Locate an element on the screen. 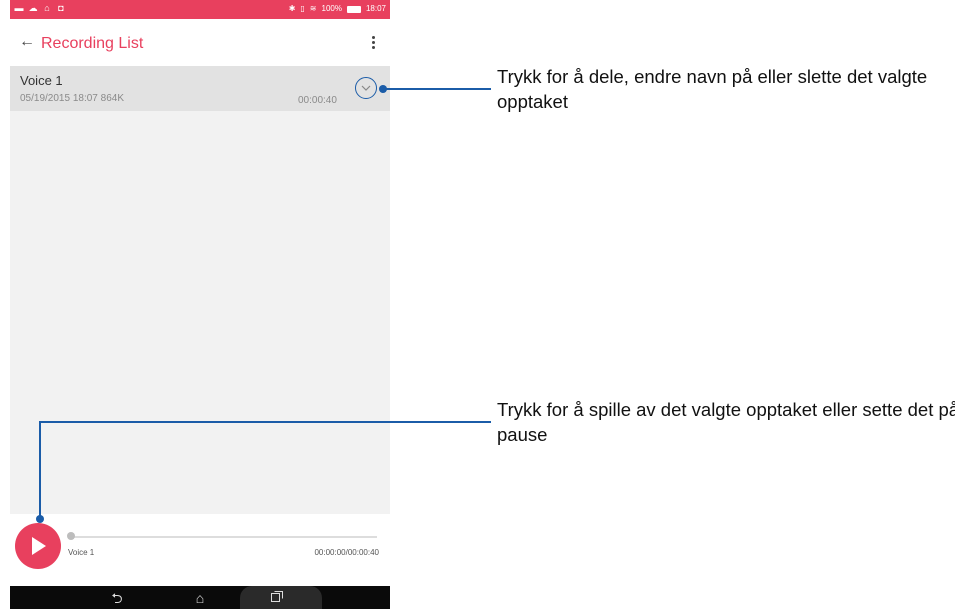  battery-icon is located at coordinates (353, 9).